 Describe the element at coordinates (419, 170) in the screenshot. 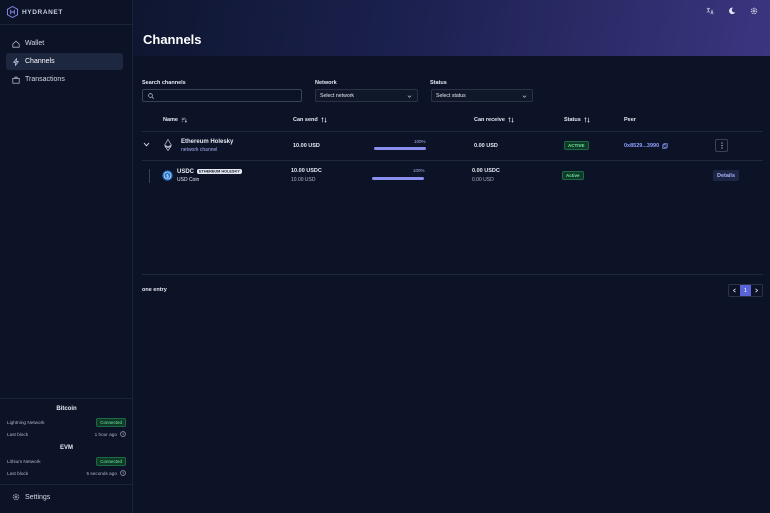

I see `row-progress-label: 100%` at that location.